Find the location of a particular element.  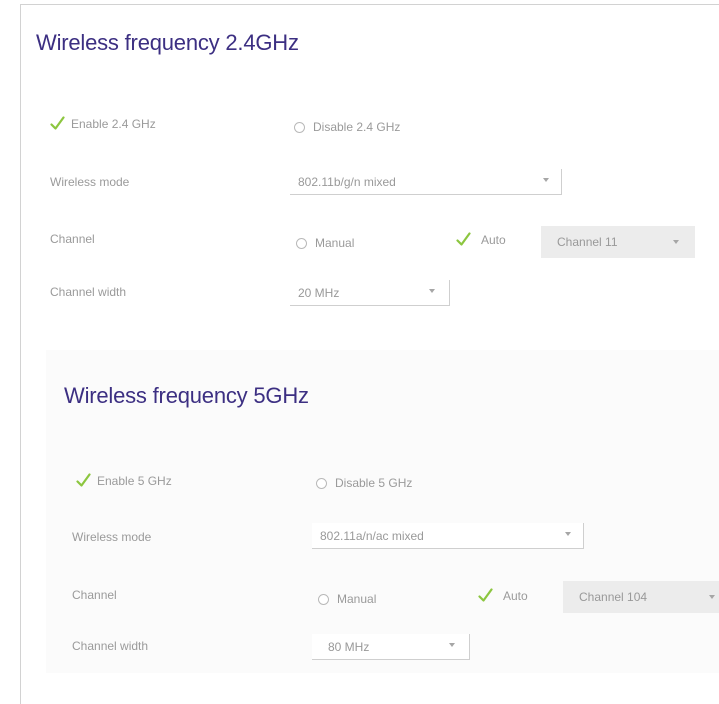

section-title-5ghz: Wireless frequency 5GHz is located at coordinates (186, 395).